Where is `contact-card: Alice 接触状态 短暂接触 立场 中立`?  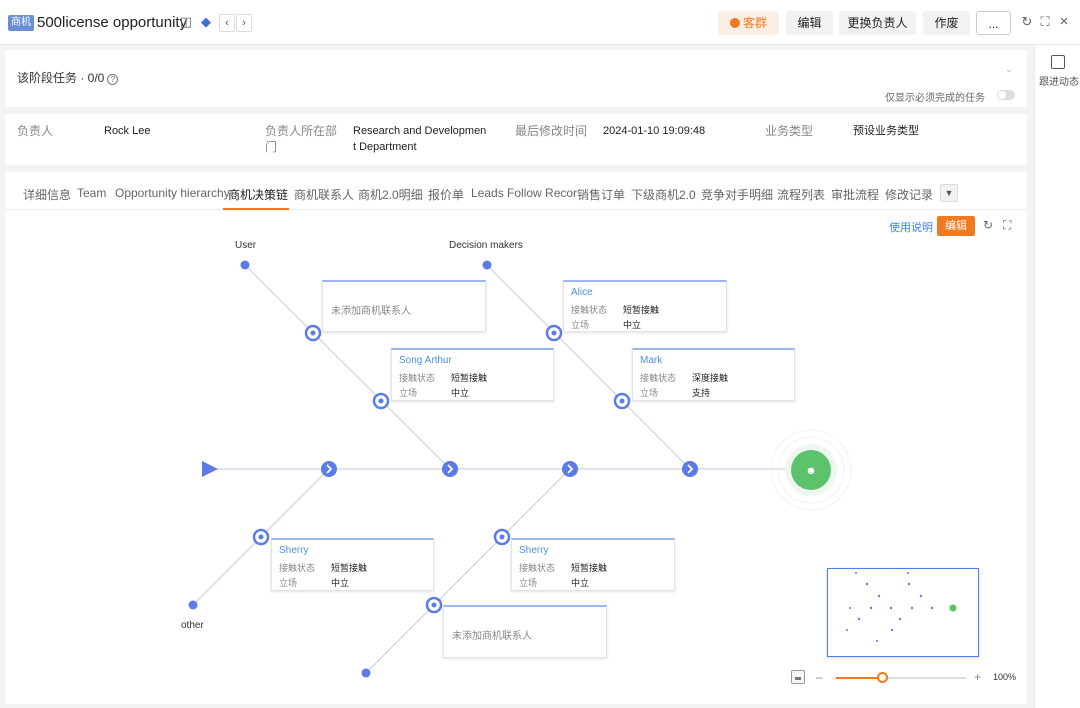
contact-card: Alice 接触状态 短暂接触 立场 中立 is located at coordinates (645, 306).